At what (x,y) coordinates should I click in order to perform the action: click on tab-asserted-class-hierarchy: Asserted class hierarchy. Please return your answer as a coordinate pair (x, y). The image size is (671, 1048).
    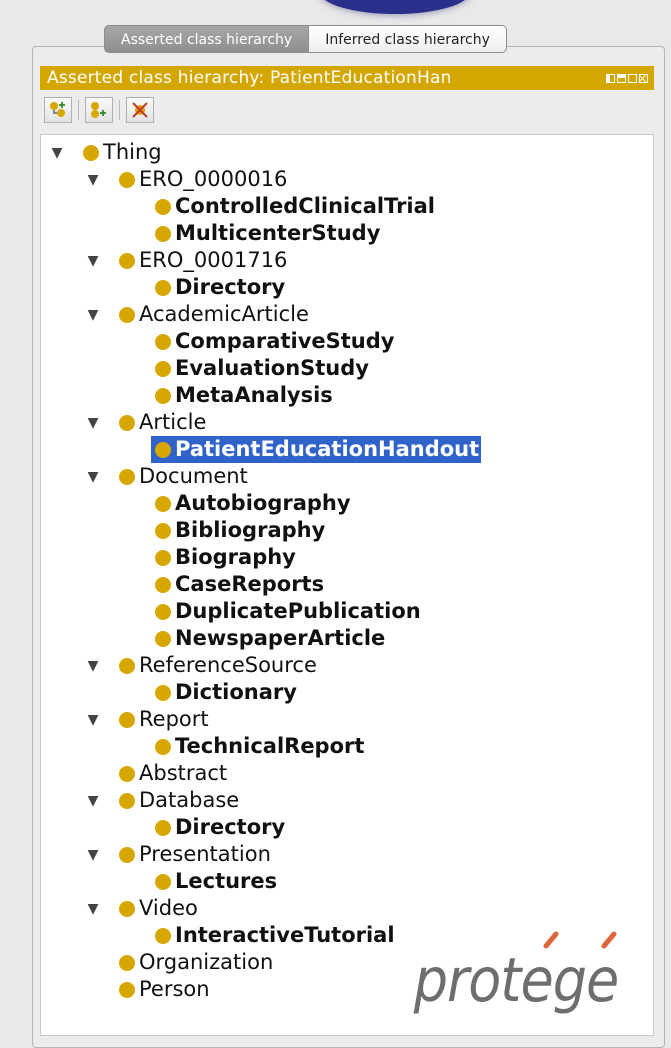
    Looking at the image, I should click on (206, 39).